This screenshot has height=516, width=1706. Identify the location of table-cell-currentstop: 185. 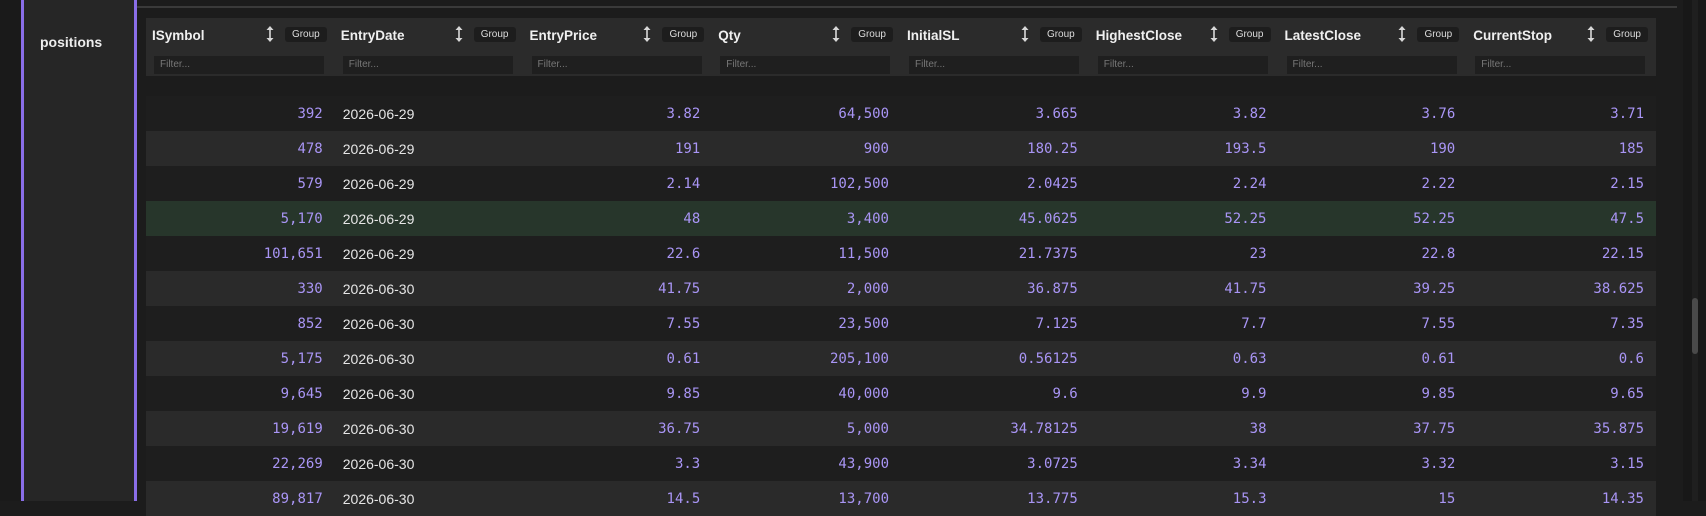
(1631, 148).